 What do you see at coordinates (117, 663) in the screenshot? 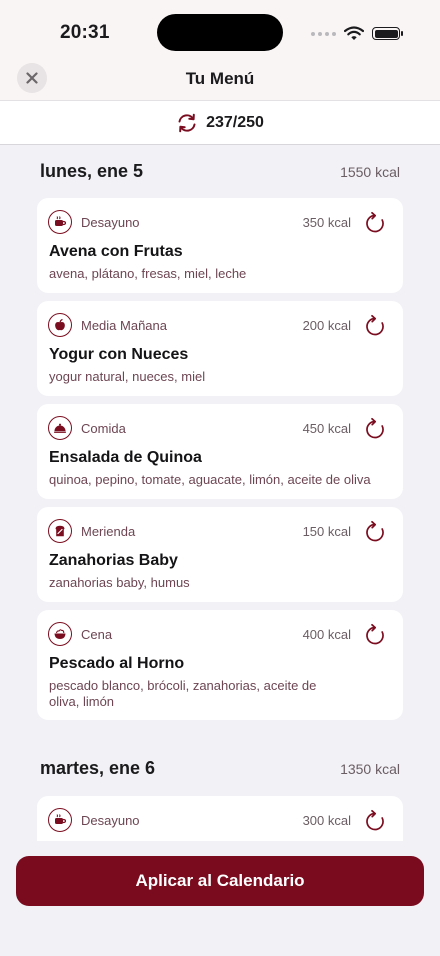
I see `meal-name: Pescado al Horno` at bounding box center [117, 663].